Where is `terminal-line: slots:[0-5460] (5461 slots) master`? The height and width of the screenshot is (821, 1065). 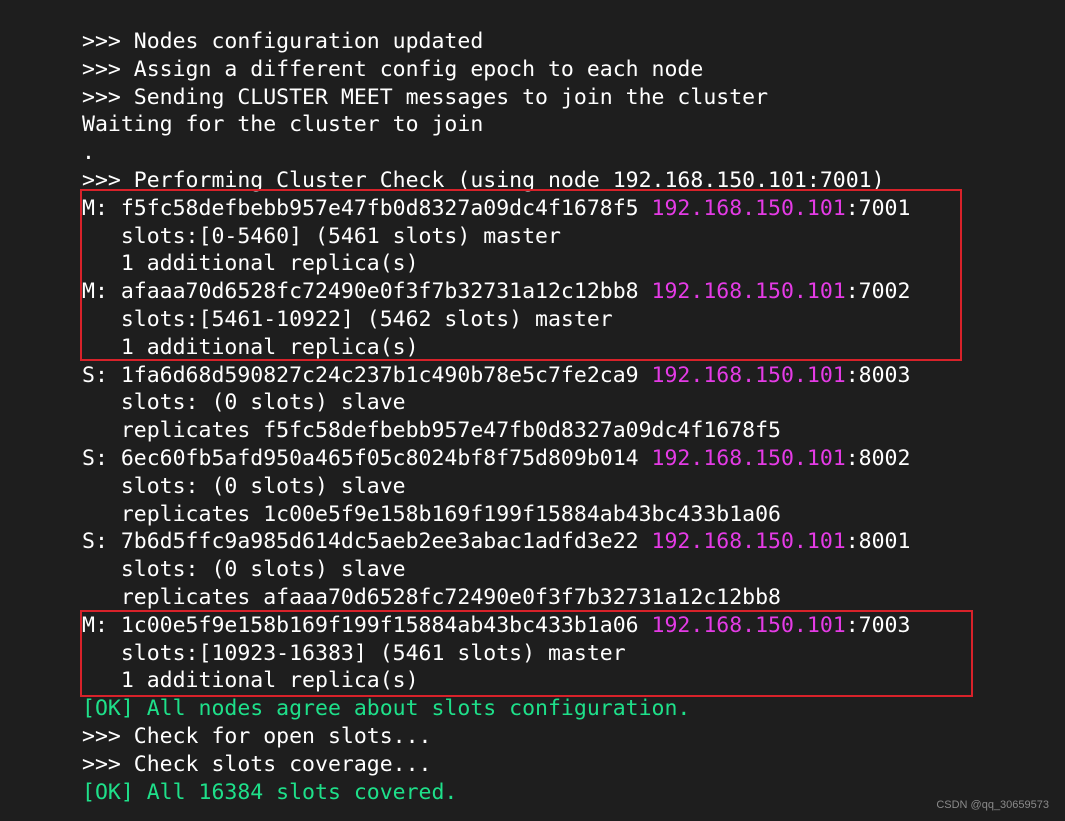
terminal-line: slots:[0-5460] (5461 slots) master is located at coordinates (496, 237).